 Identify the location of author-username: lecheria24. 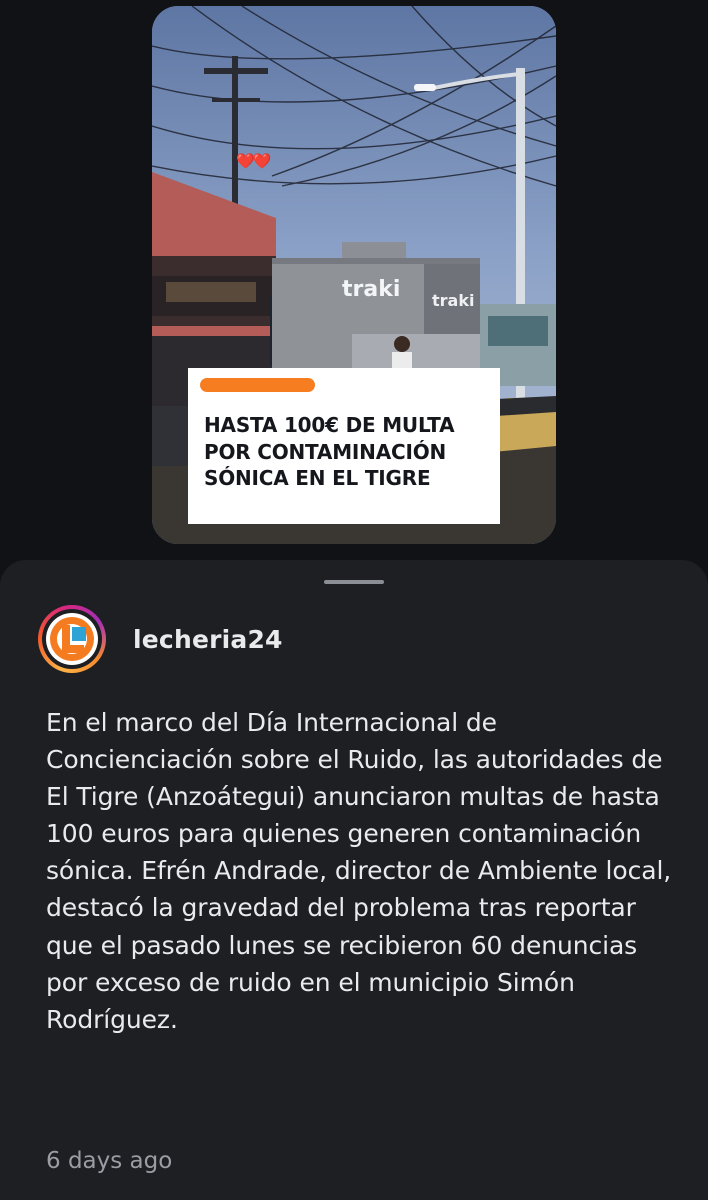
(208, 639).